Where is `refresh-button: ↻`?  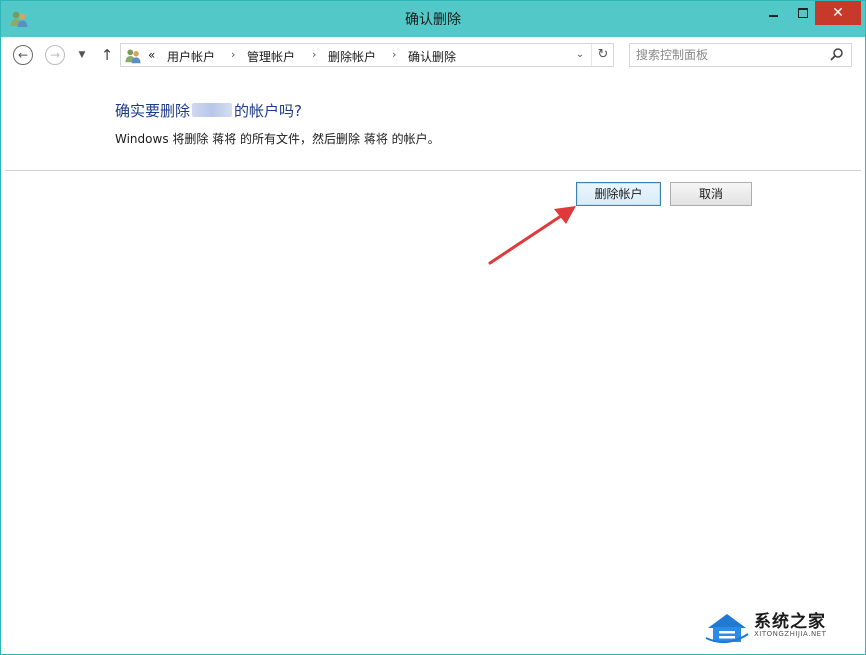 refresh-button: ↻ is located at coordinates (602, 55).